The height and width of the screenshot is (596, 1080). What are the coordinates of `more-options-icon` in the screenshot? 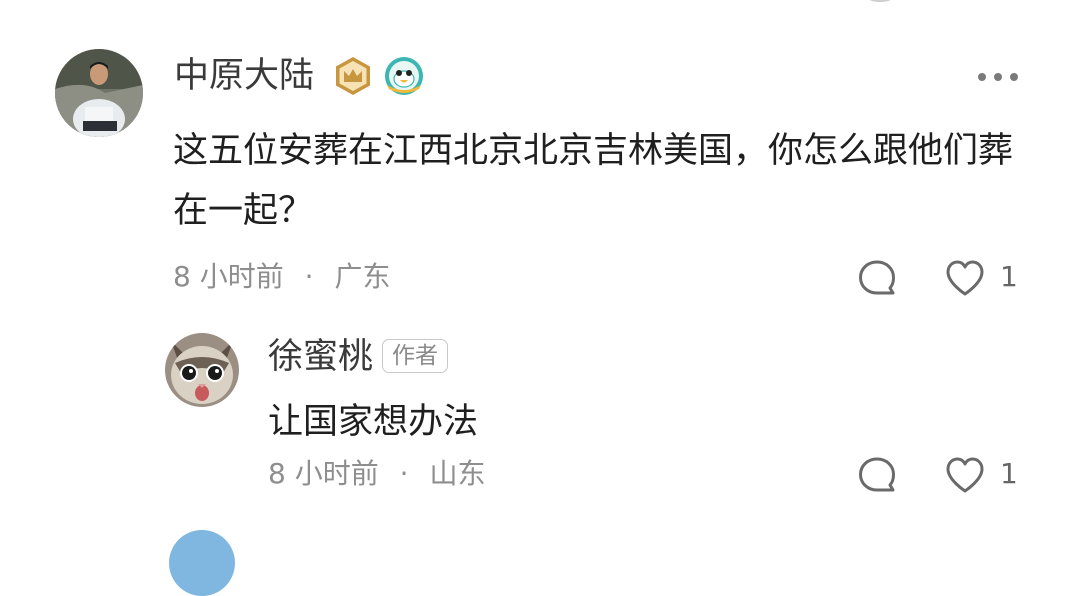 It's located at (998, 77).